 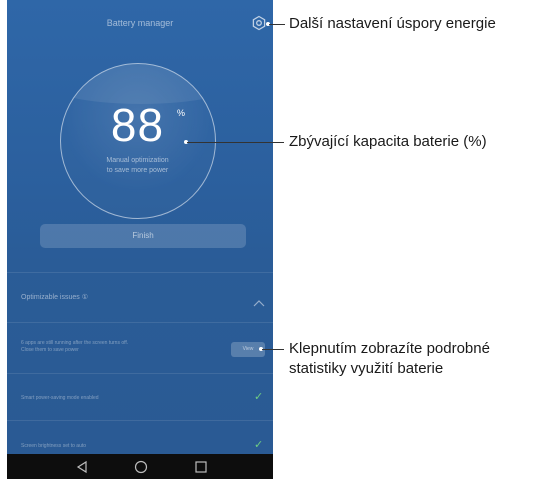 I want to click on chevron-up-icon, so click(x=259, y=303).